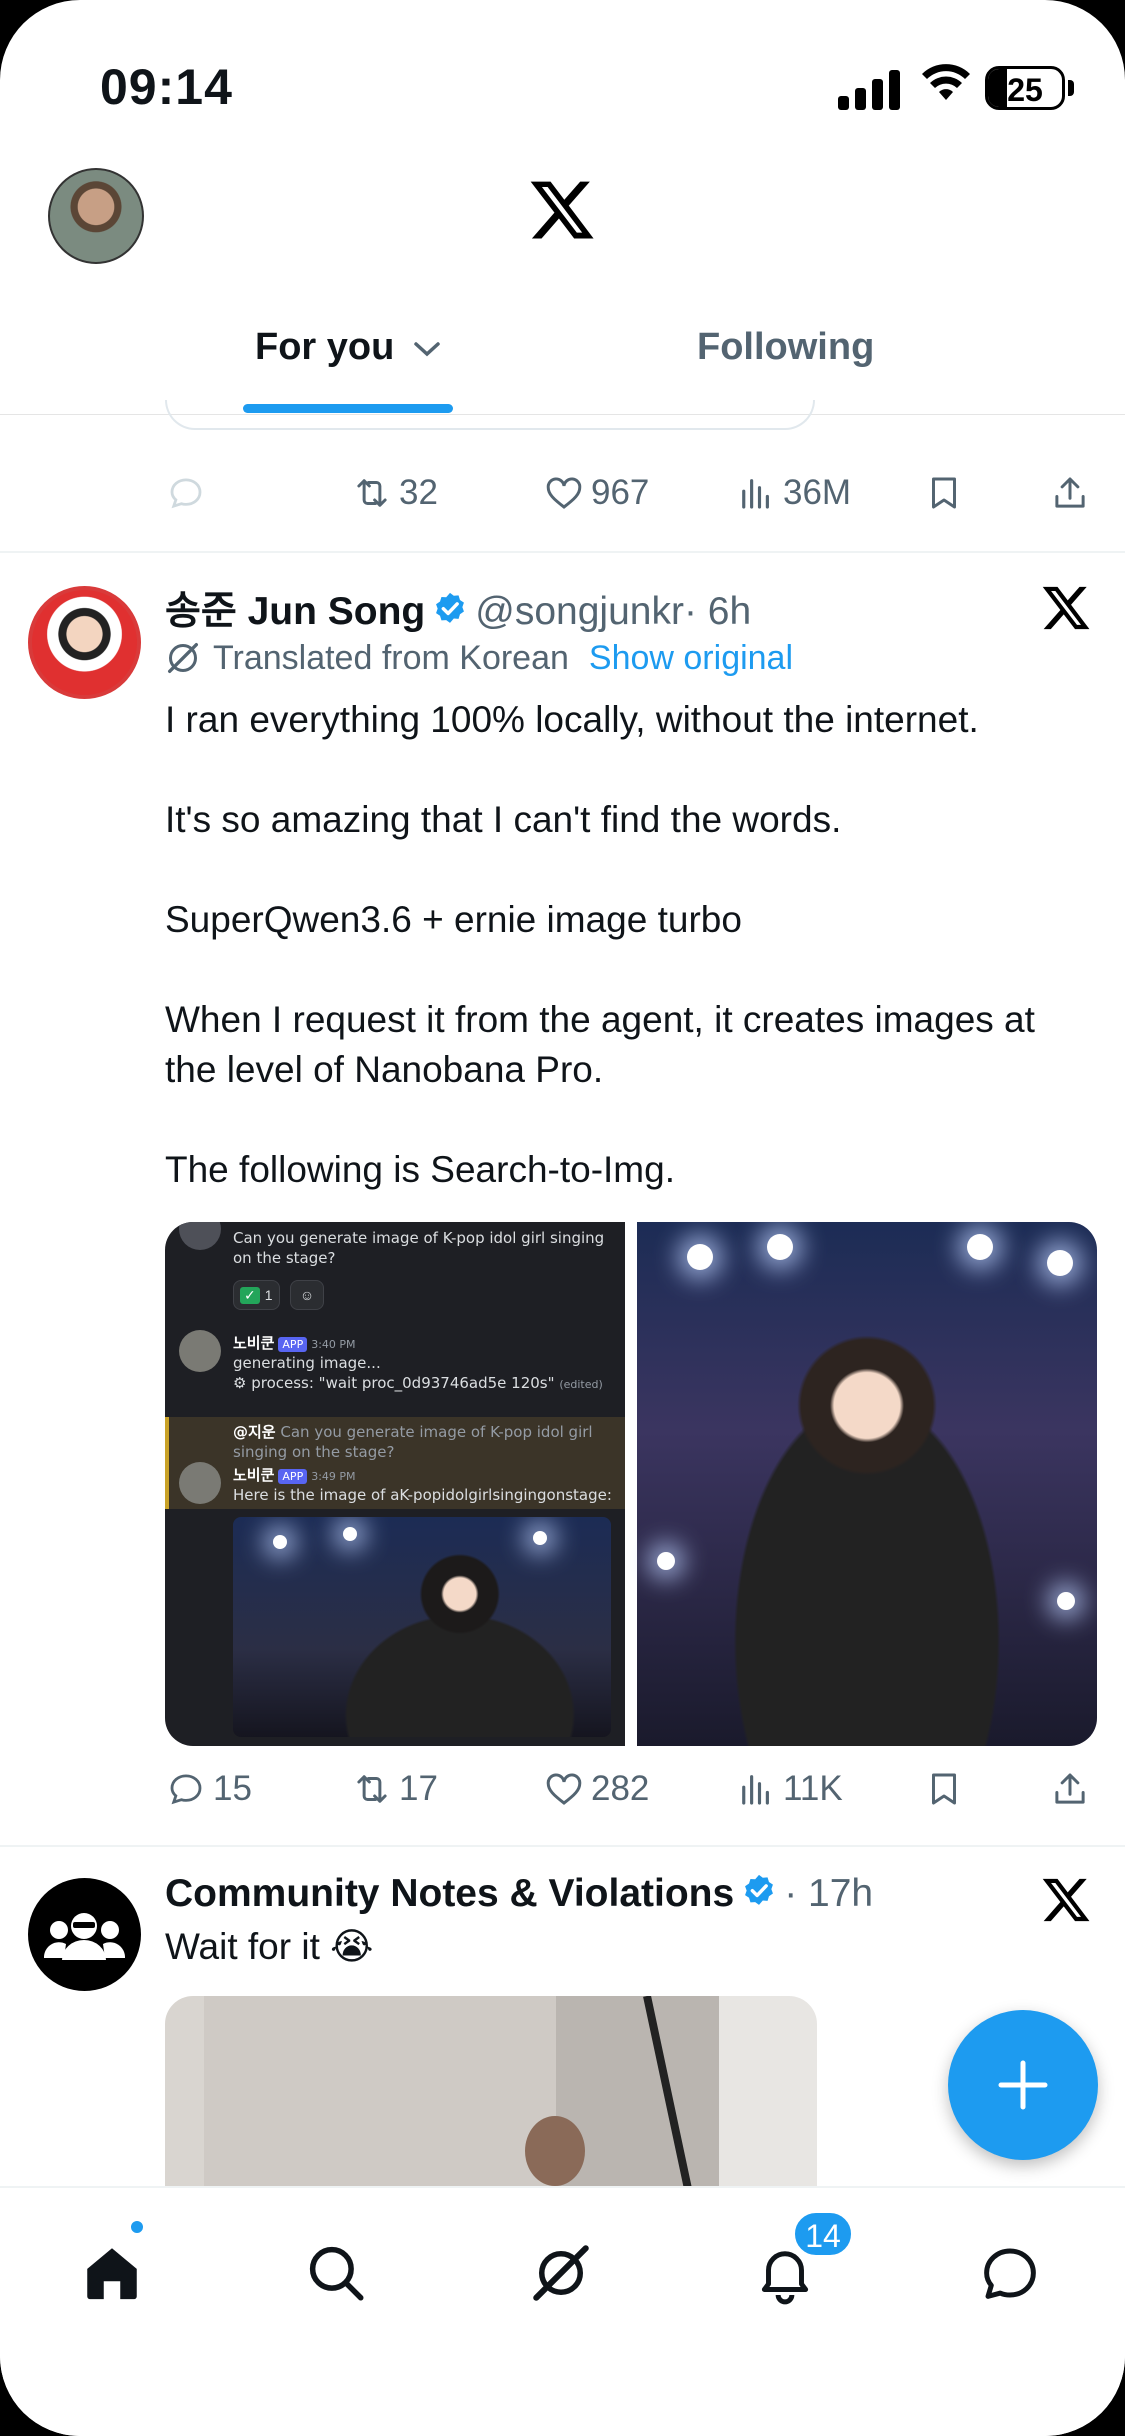 The image size is (1125, 2436). Describe the element at coordinates (449, 1893) in the screenshot. I see `author-name: Community Notes & Violations` at that location.